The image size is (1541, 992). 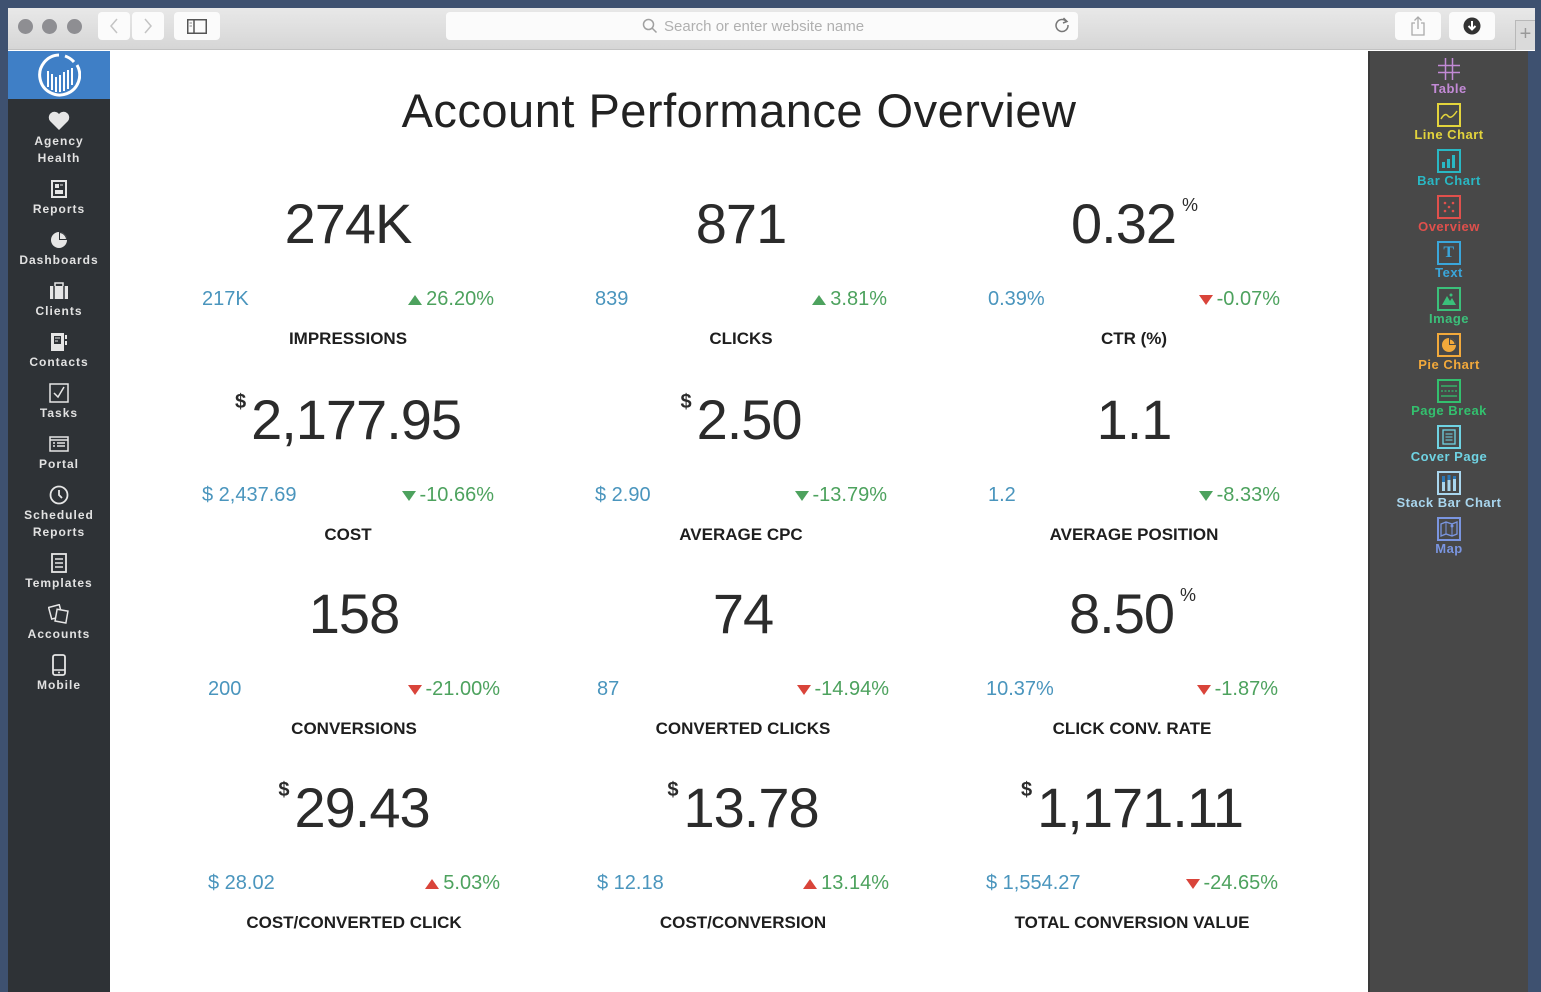 What do you see at coordinates (858, 299) in the screenshot?
I see `change-percent: 3.81%` at bounding box center [858, 299].